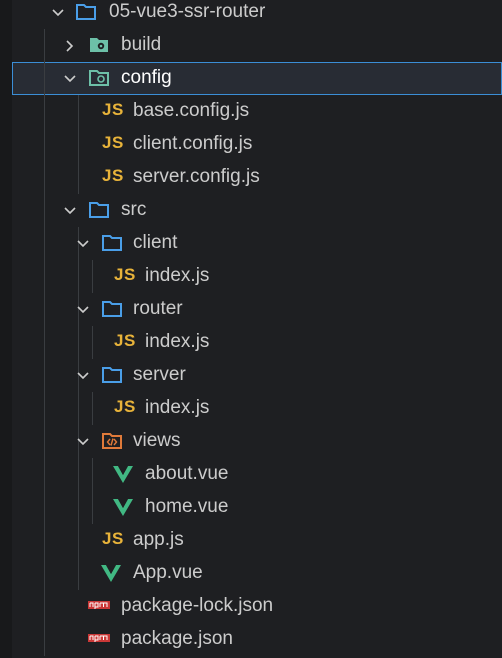  Describe the element at coordinates (158, 539) in the screenshot. I see `tree-item-label: app.js` at that location.